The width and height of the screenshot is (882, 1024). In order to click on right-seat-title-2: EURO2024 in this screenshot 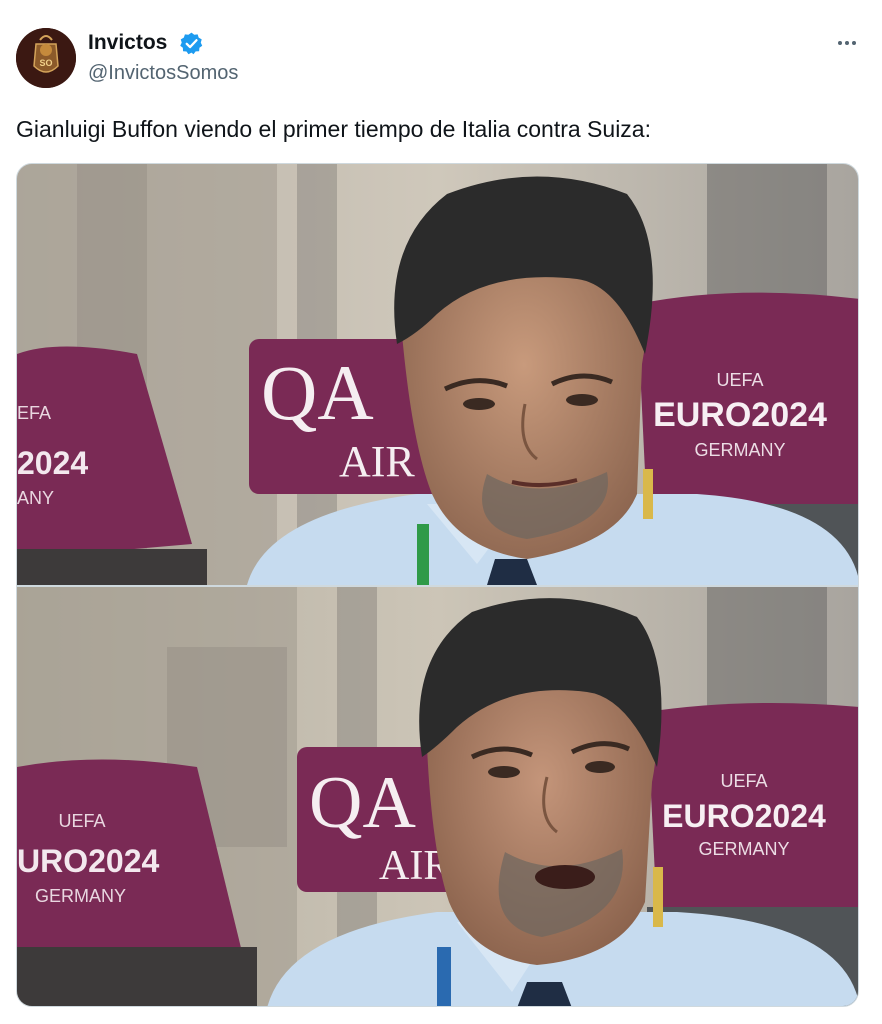, I will do `click(744, 816)`.